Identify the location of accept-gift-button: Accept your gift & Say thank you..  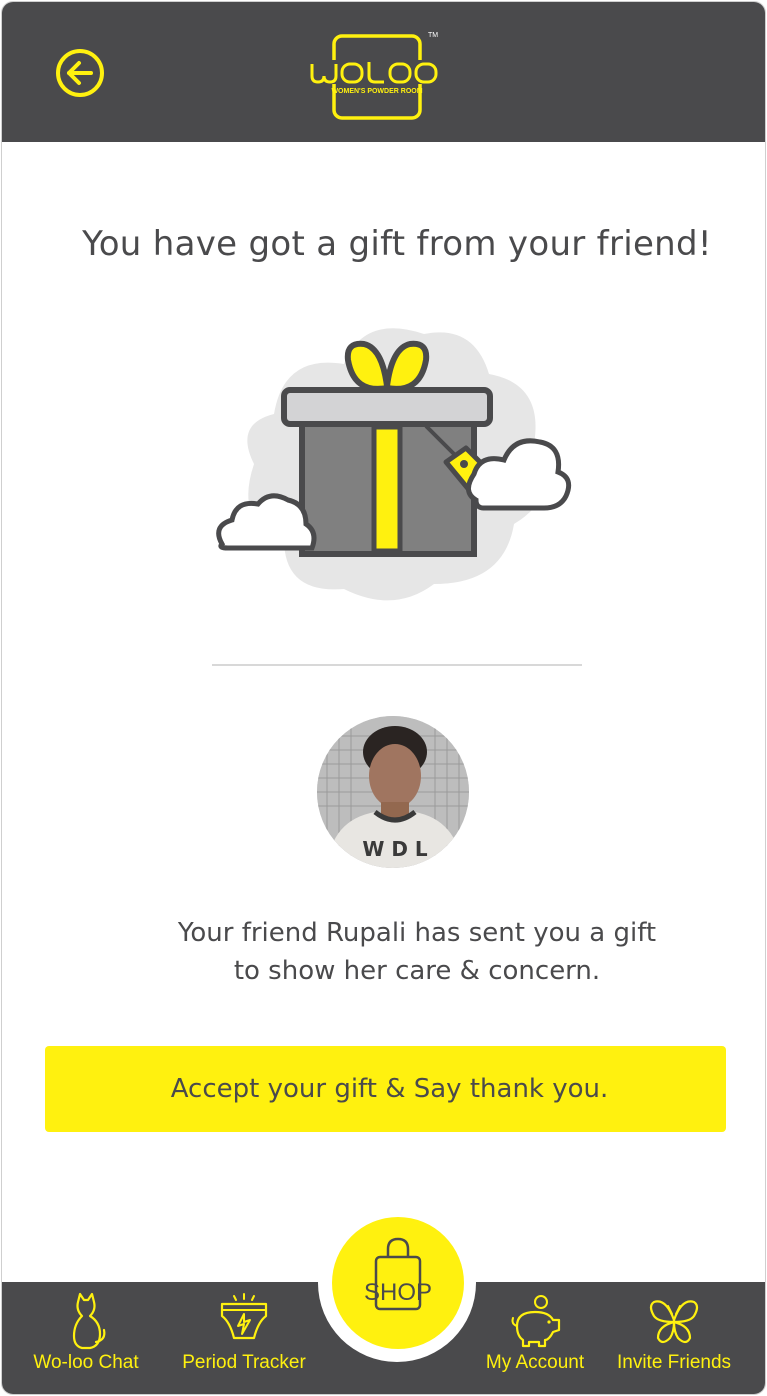
(385, 1089).